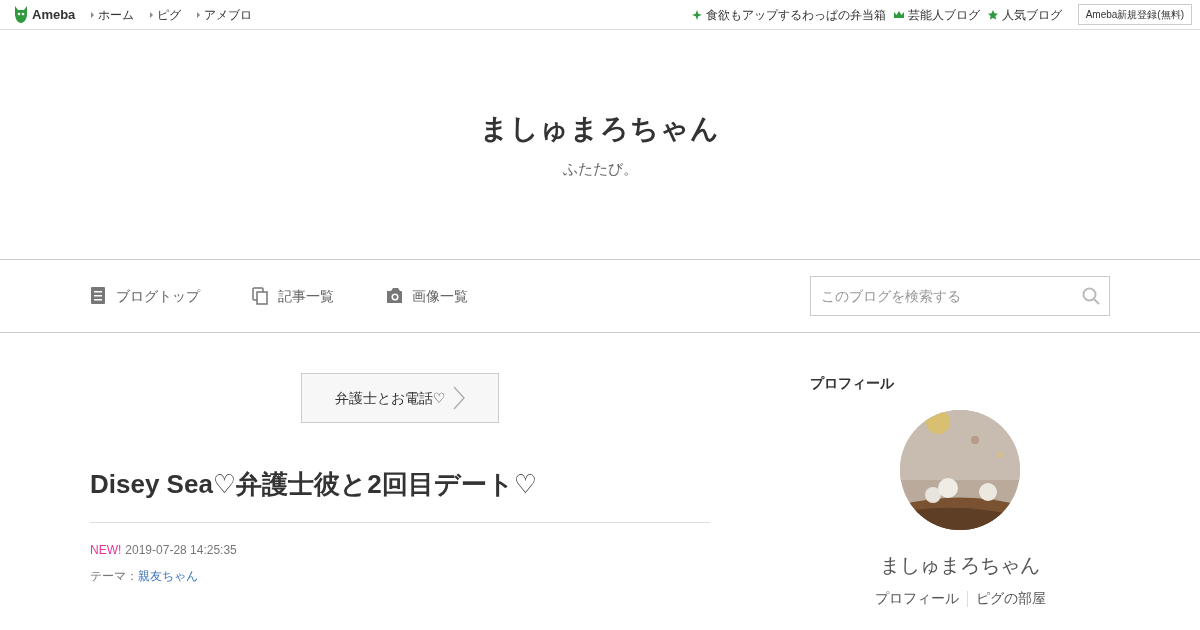 This screenshot has height=630, width=1200. What do you see at coordinates (99, 296) in the screenshot?
I see `document-icon` at bounding box center [99, 296].